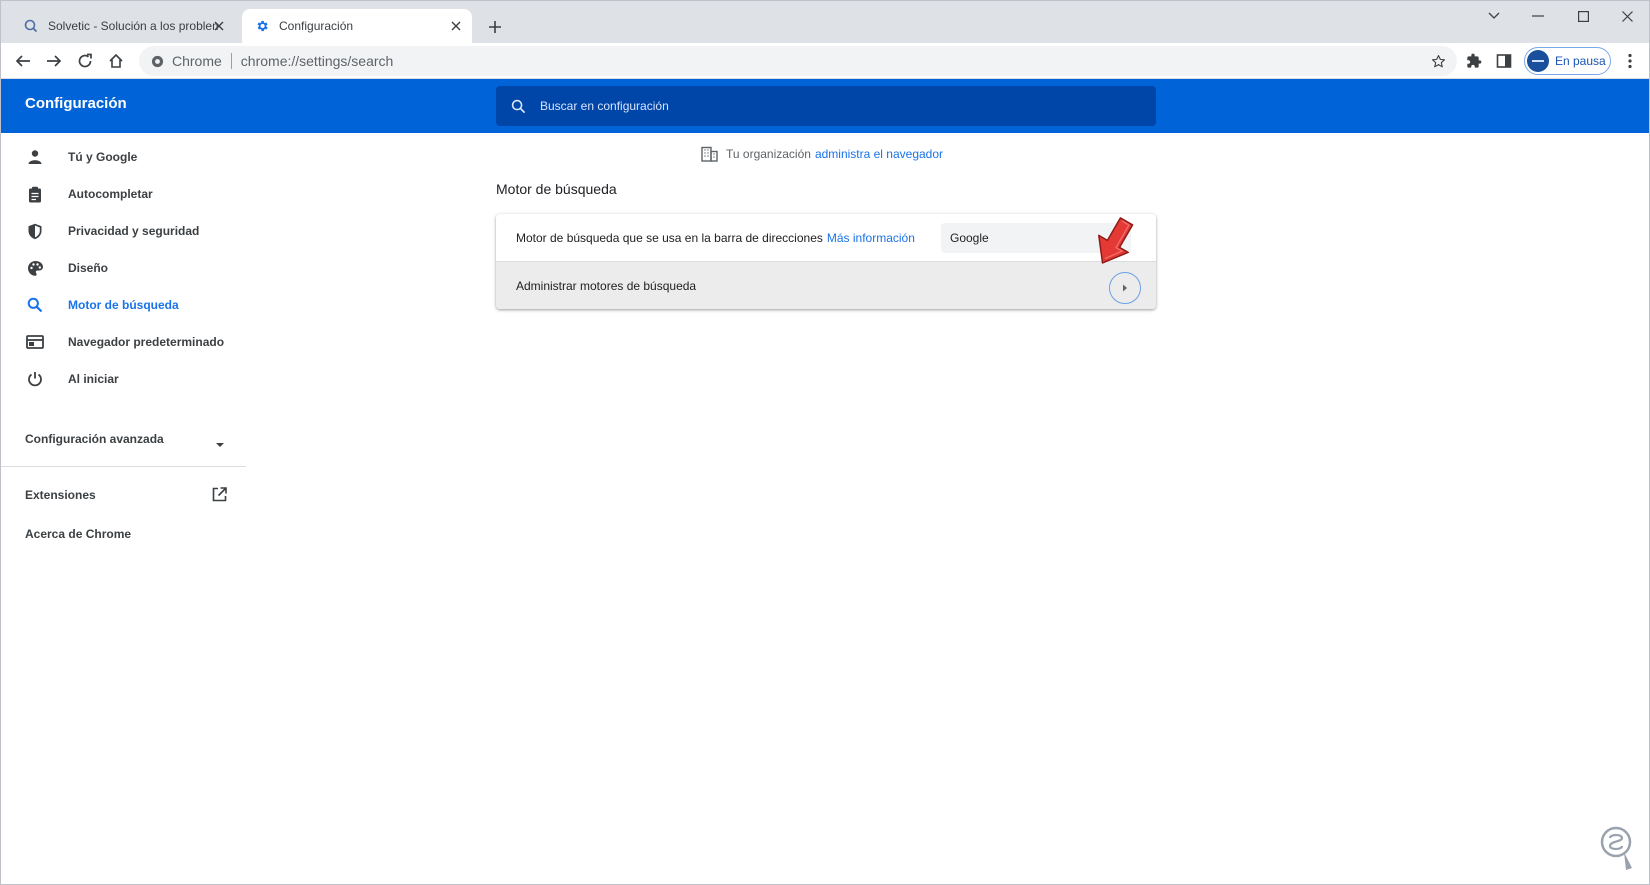 The height and width of the screenshot is (885, 1650). What do you see at coordinates (133, 26) in the screenshot?
I see `tab-title: Solvetic - Solución a los problem` at bounding box center [133, 26].